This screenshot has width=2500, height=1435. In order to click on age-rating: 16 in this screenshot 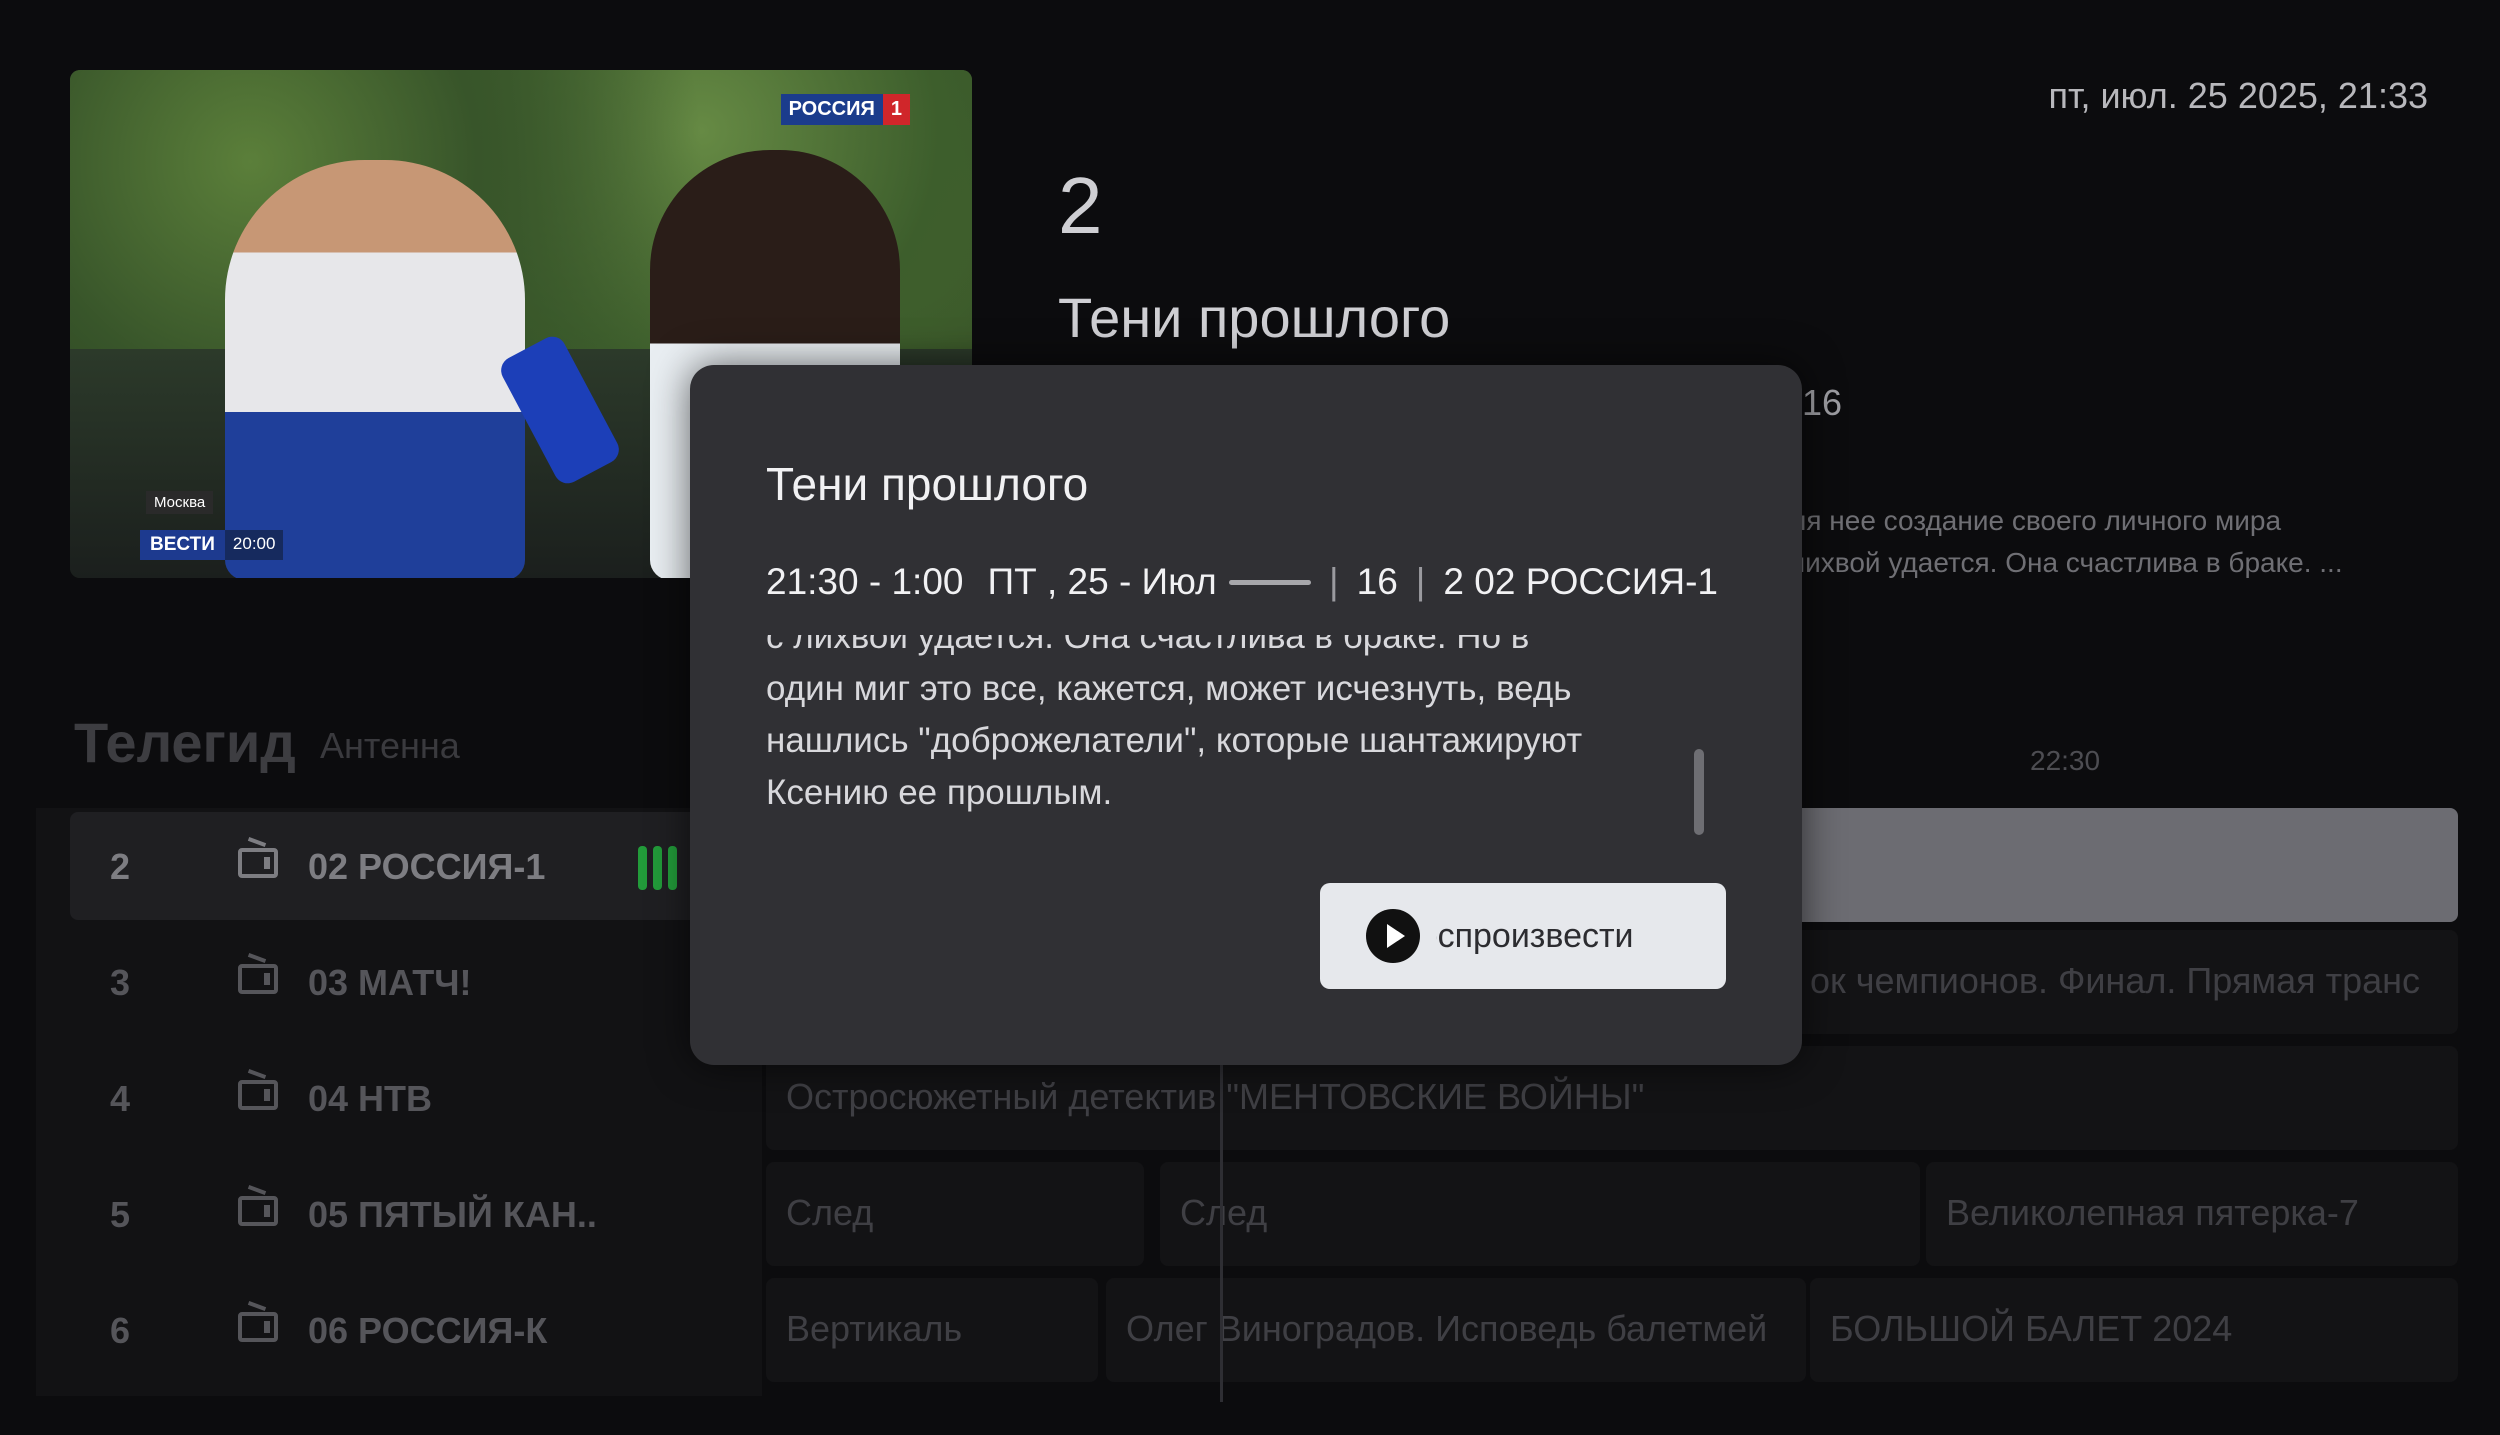, I will do `click(1377, 581)`.